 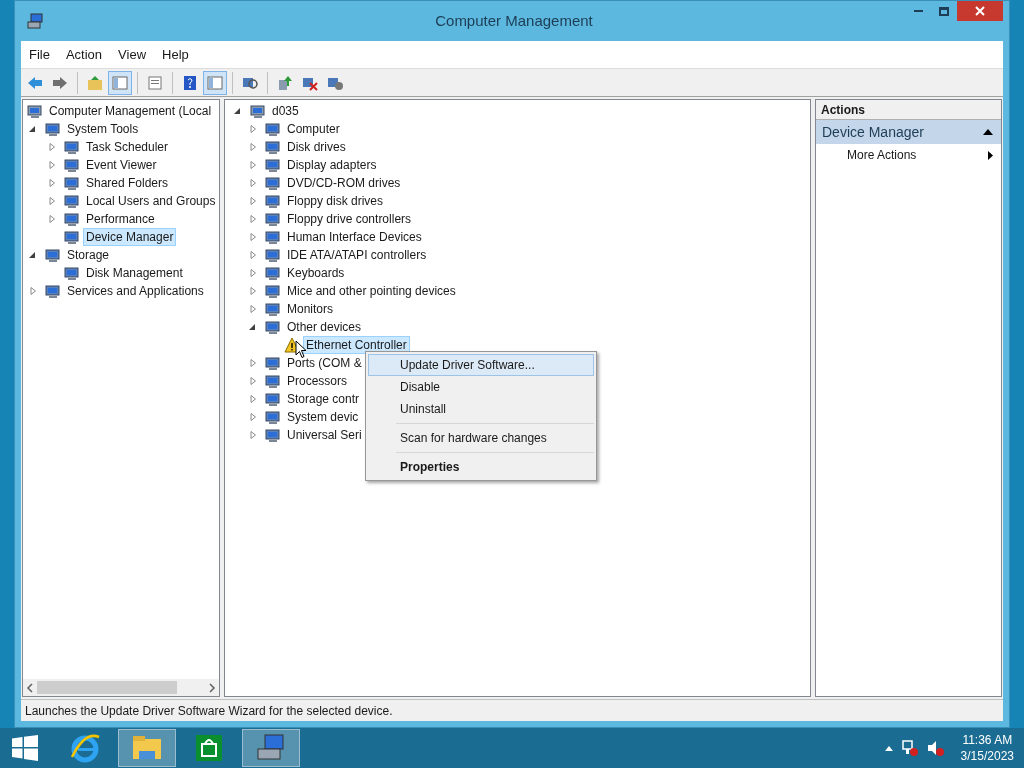 What do you see at coordinates (323, 417) in the screenshot?
I see `tree-item: System devic` at bounding box center [323, 417].